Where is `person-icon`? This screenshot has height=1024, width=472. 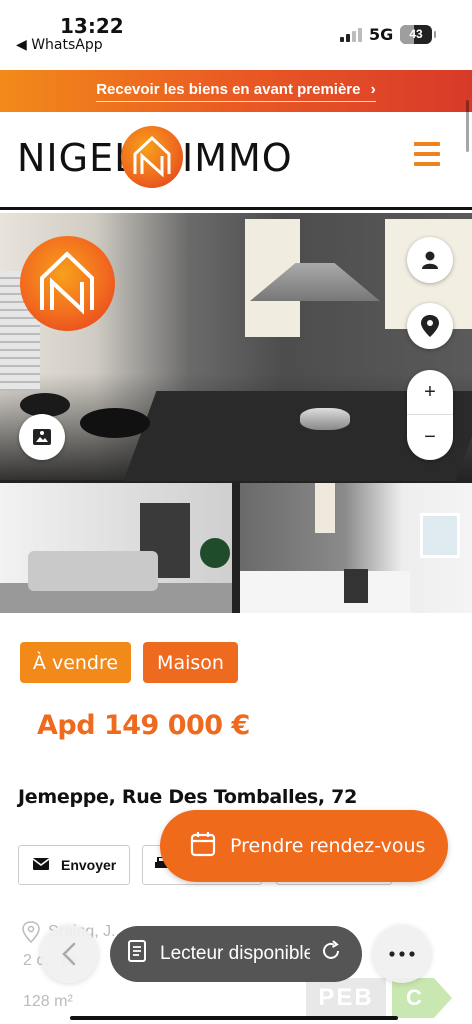 person-icon is located at coordinates (430, 260).